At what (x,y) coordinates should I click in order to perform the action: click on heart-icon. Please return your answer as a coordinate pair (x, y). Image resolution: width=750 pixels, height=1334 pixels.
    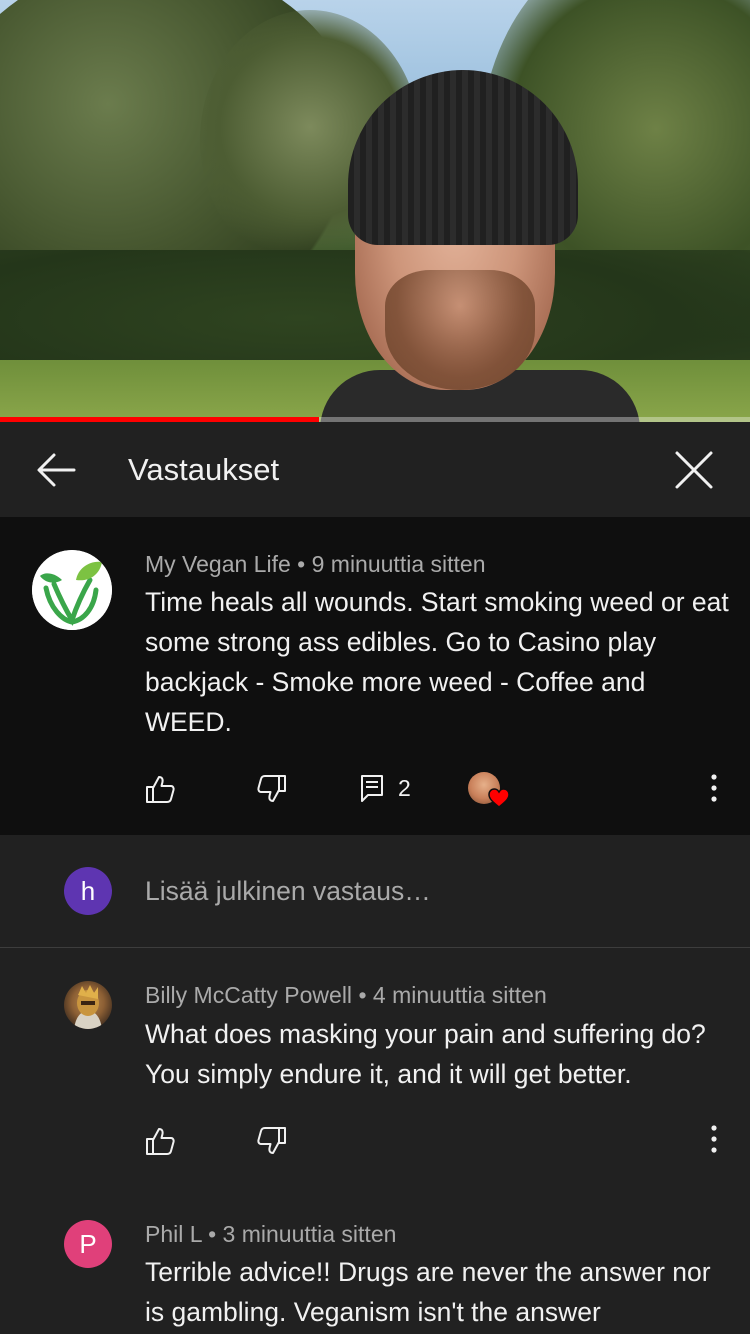
    Looking at the image, I should click on (499, 798).